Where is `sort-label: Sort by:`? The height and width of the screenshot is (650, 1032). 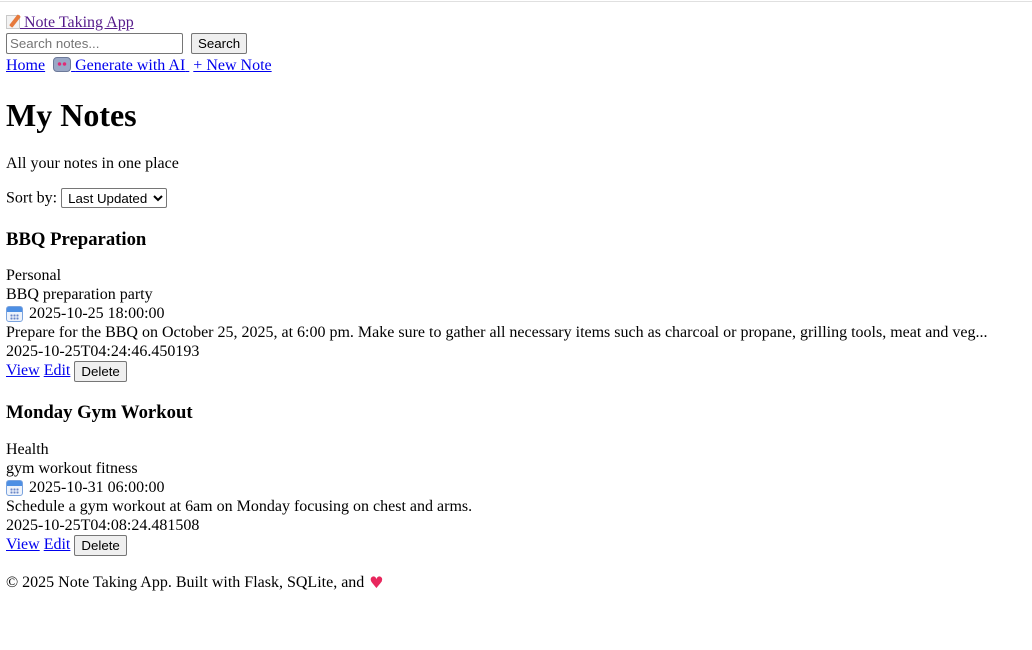
sort-label: Sort by: is located at coordinates (32, 198).